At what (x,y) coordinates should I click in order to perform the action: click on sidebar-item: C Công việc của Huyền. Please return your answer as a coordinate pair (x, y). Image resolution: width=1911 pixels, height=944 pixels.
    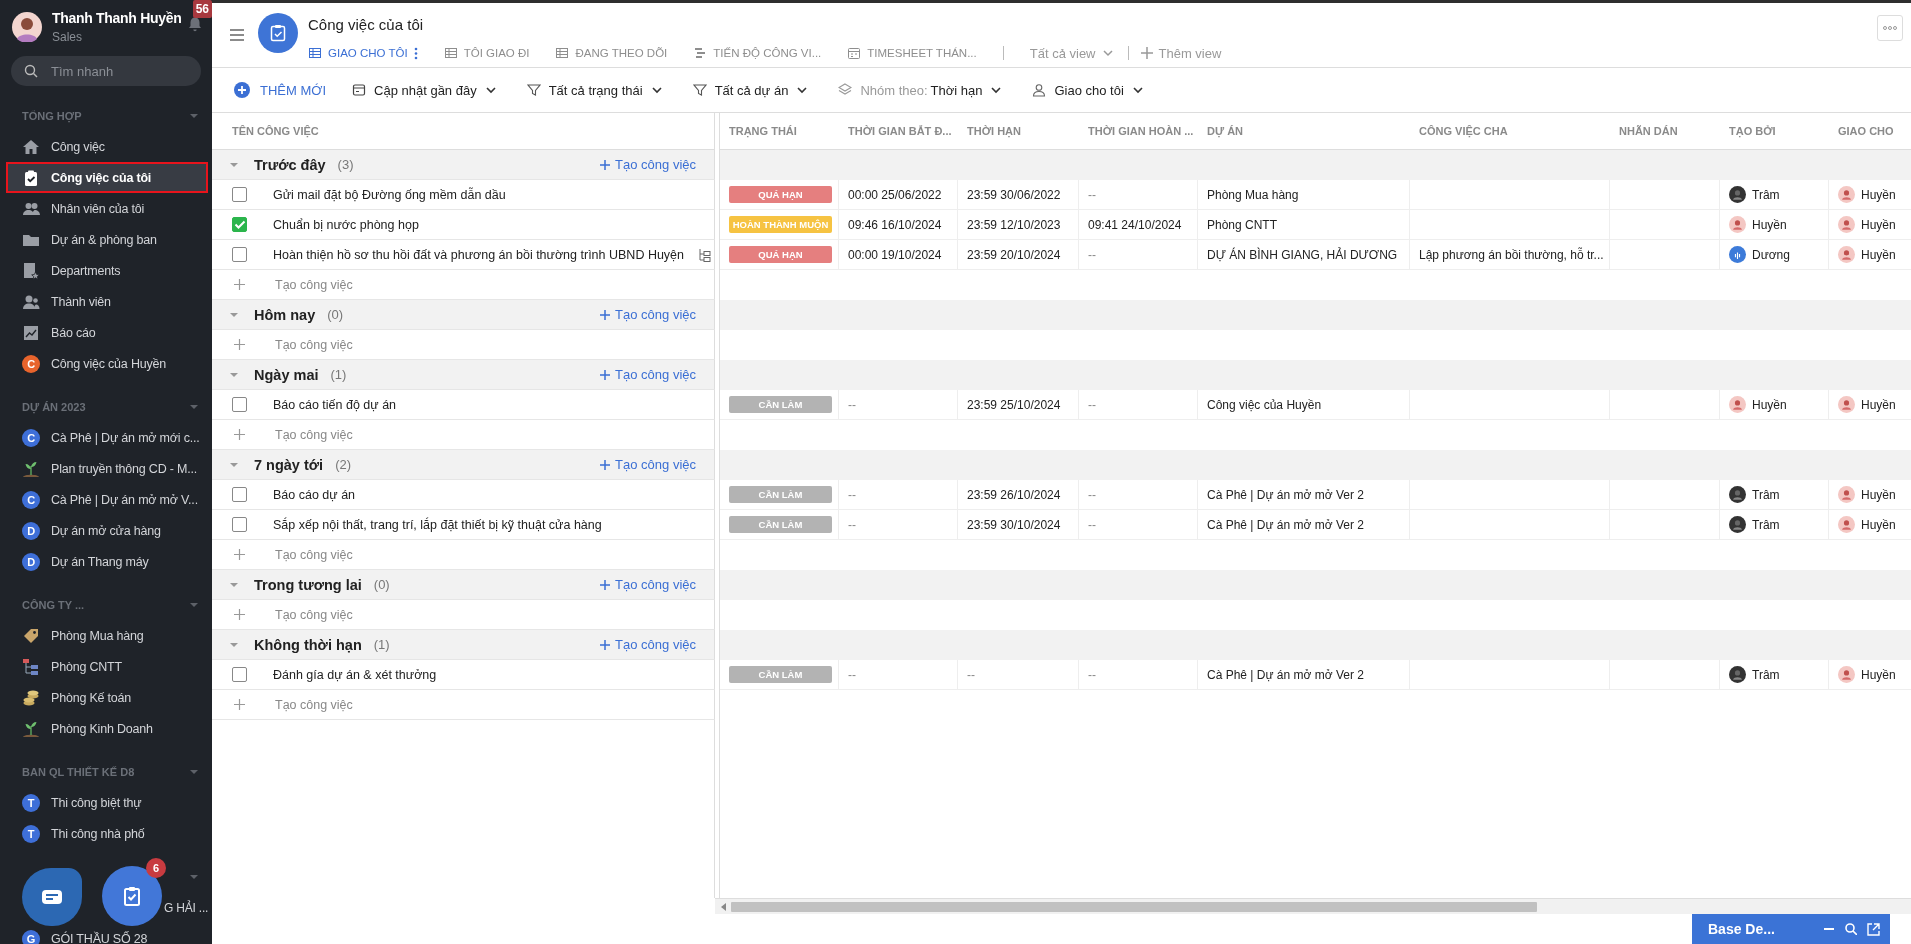
    Looking at the image, I should click on (106, 363).